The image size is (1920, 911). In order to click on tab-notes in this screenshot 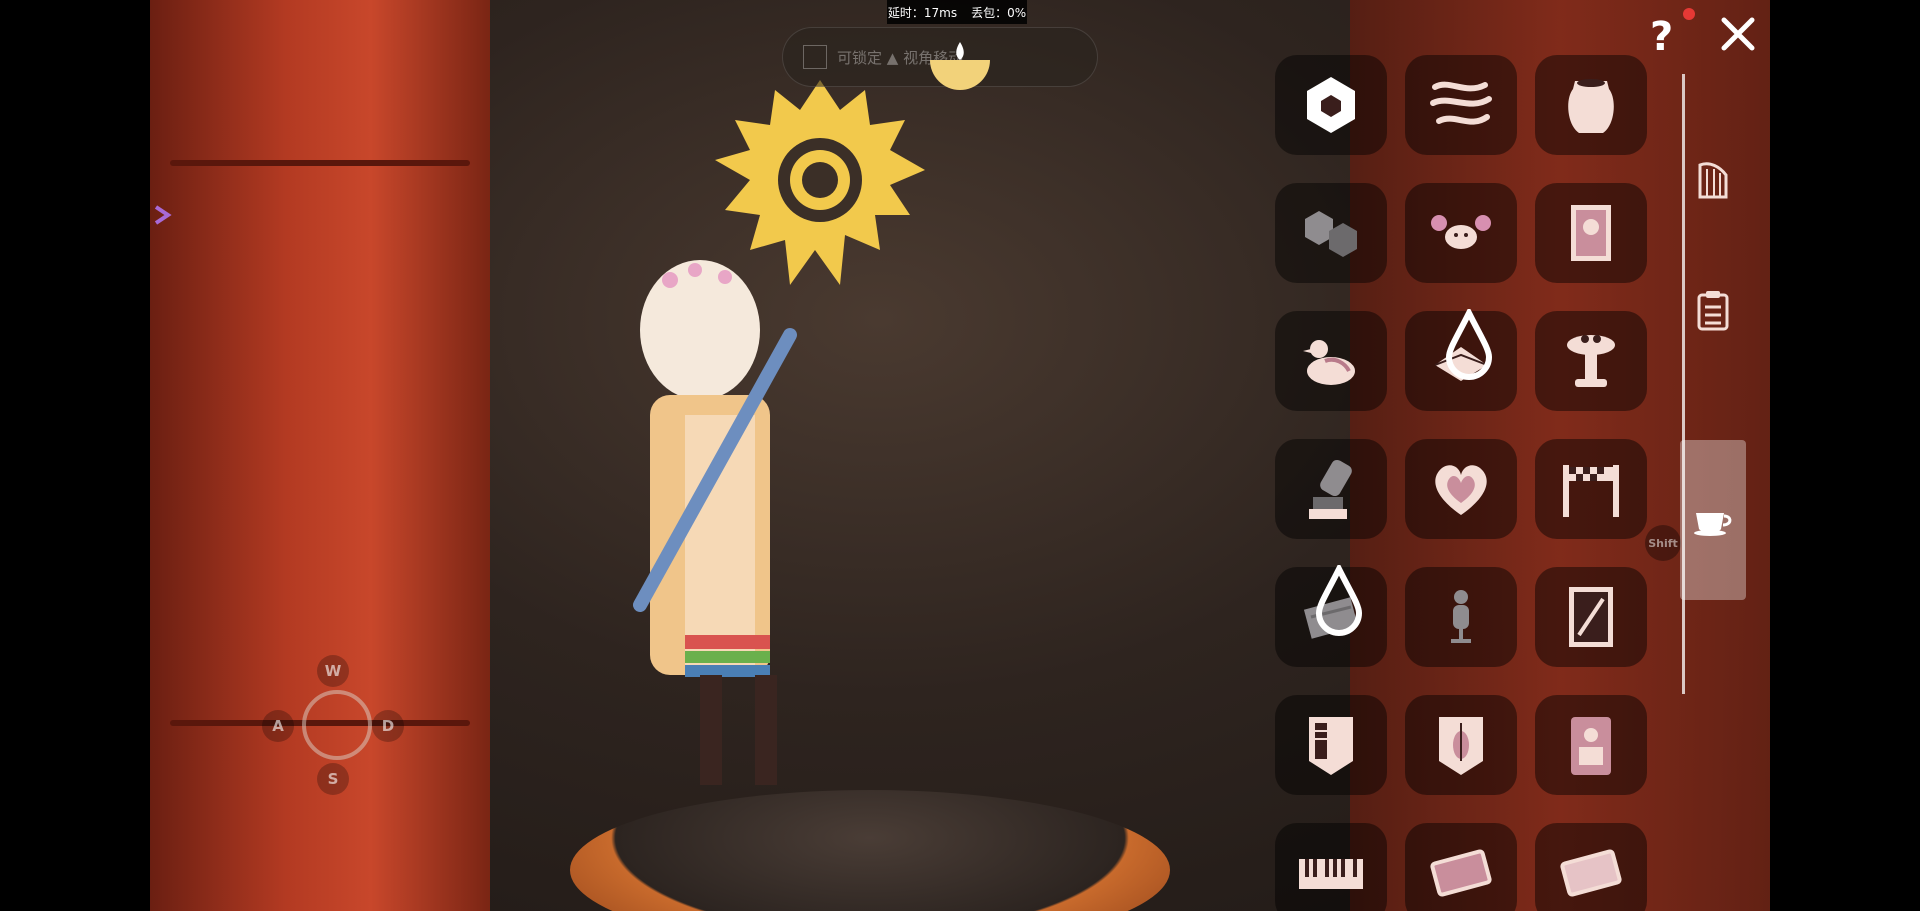, I will do `click(1713, 310)`.